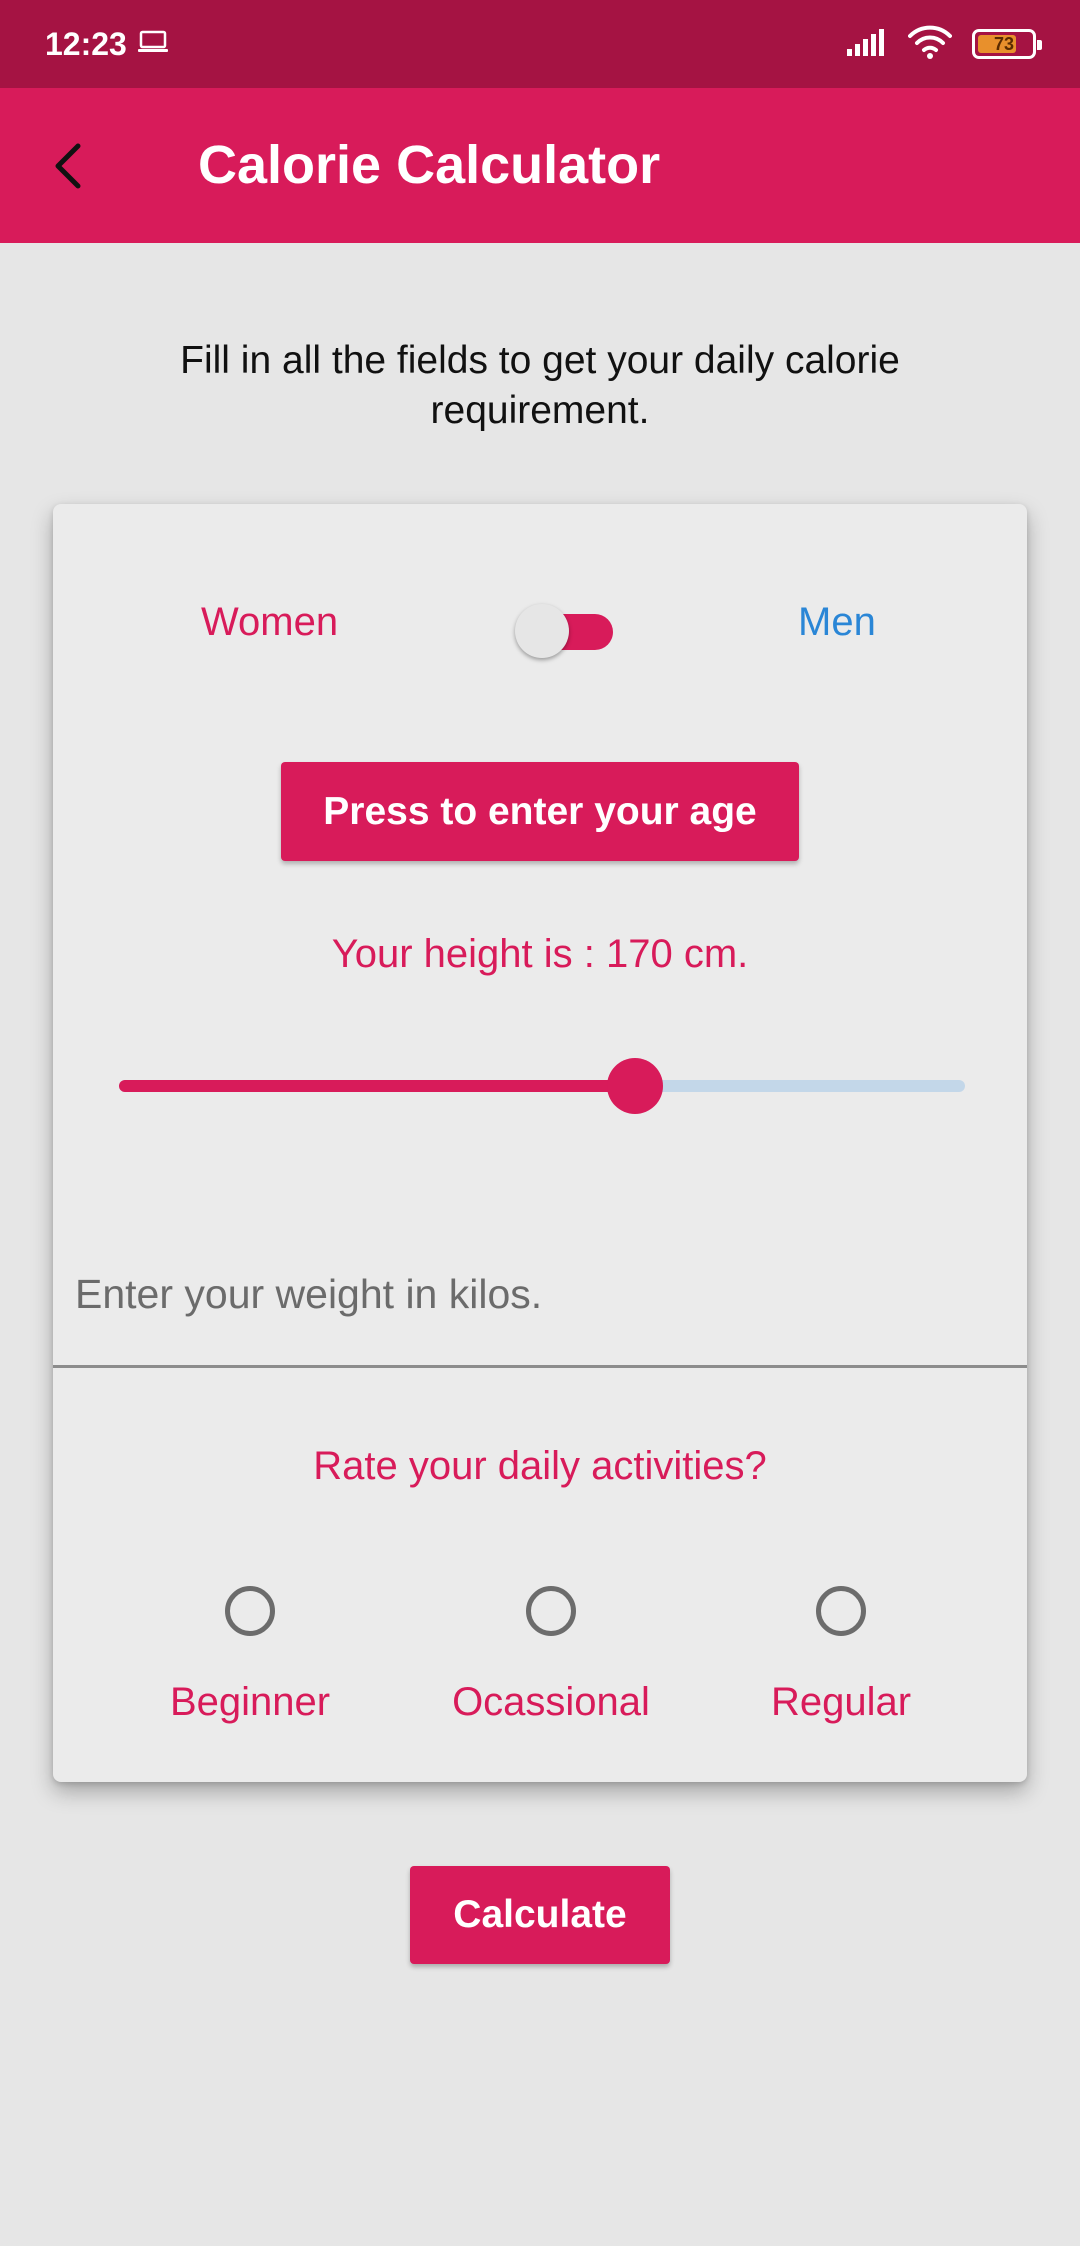 Image resolution: width=1080 pixels, height=2246 pixels. Describe the element at coordinates (837, 622) in the screenshot. I see `men-label: Men` at that location.